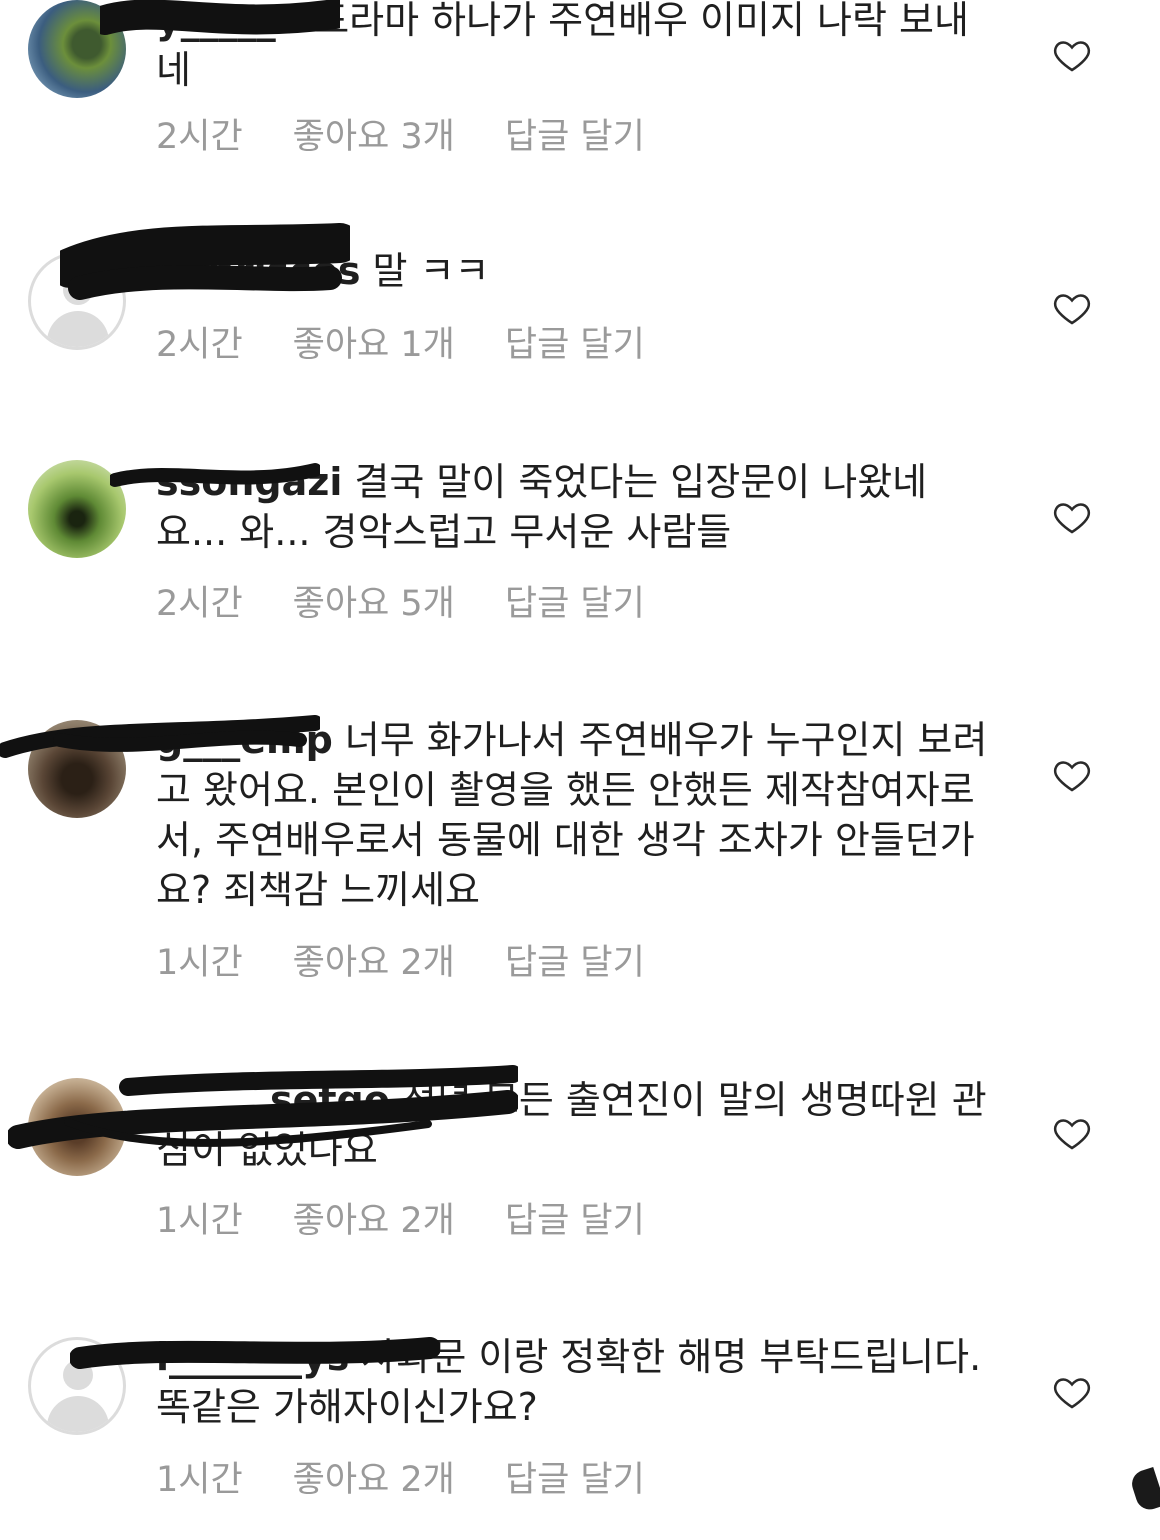 This screenshot has width=1160, height=1540. What do you see at coordinates (252, 1357) in the screenshot?
I see `comment-username: l_______ys` at bounding box center [252, 1357].